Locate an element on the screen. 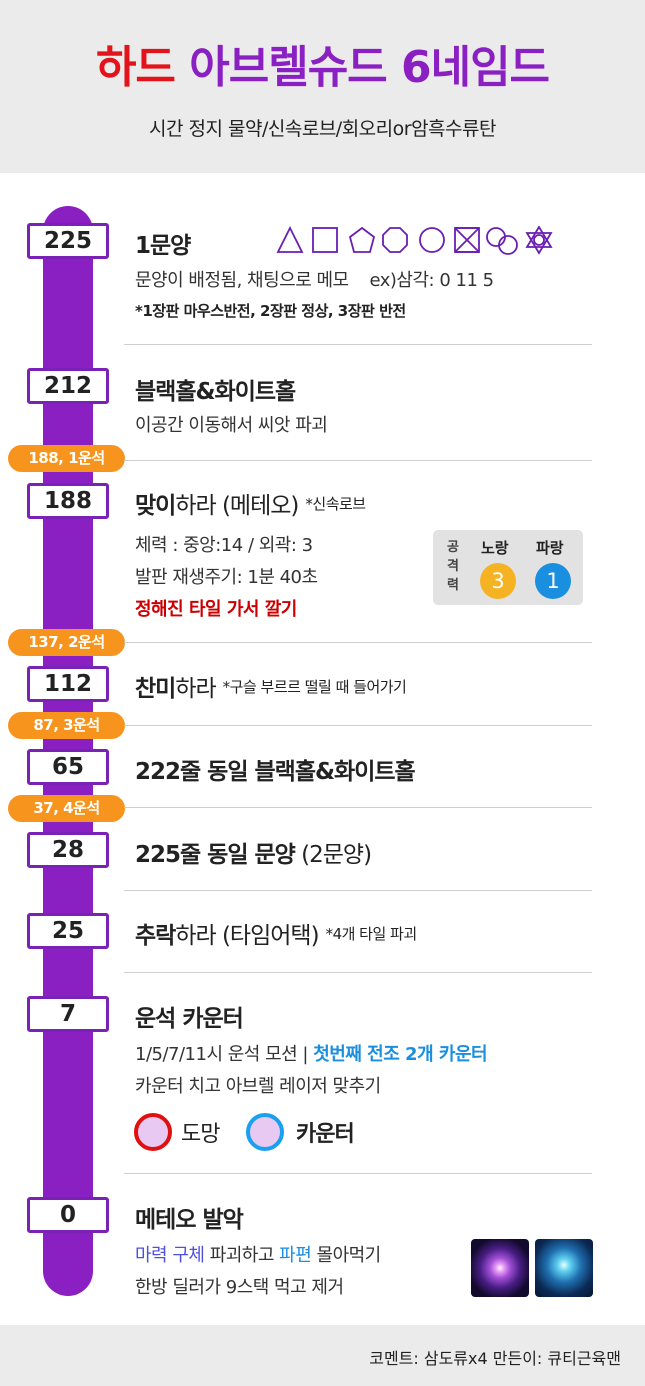 This screenshot has height=1386, width=645. footer: 코멘트: 삼도류x4 만든이: 큐티근육맨 is located at coordinates (322, 1355).